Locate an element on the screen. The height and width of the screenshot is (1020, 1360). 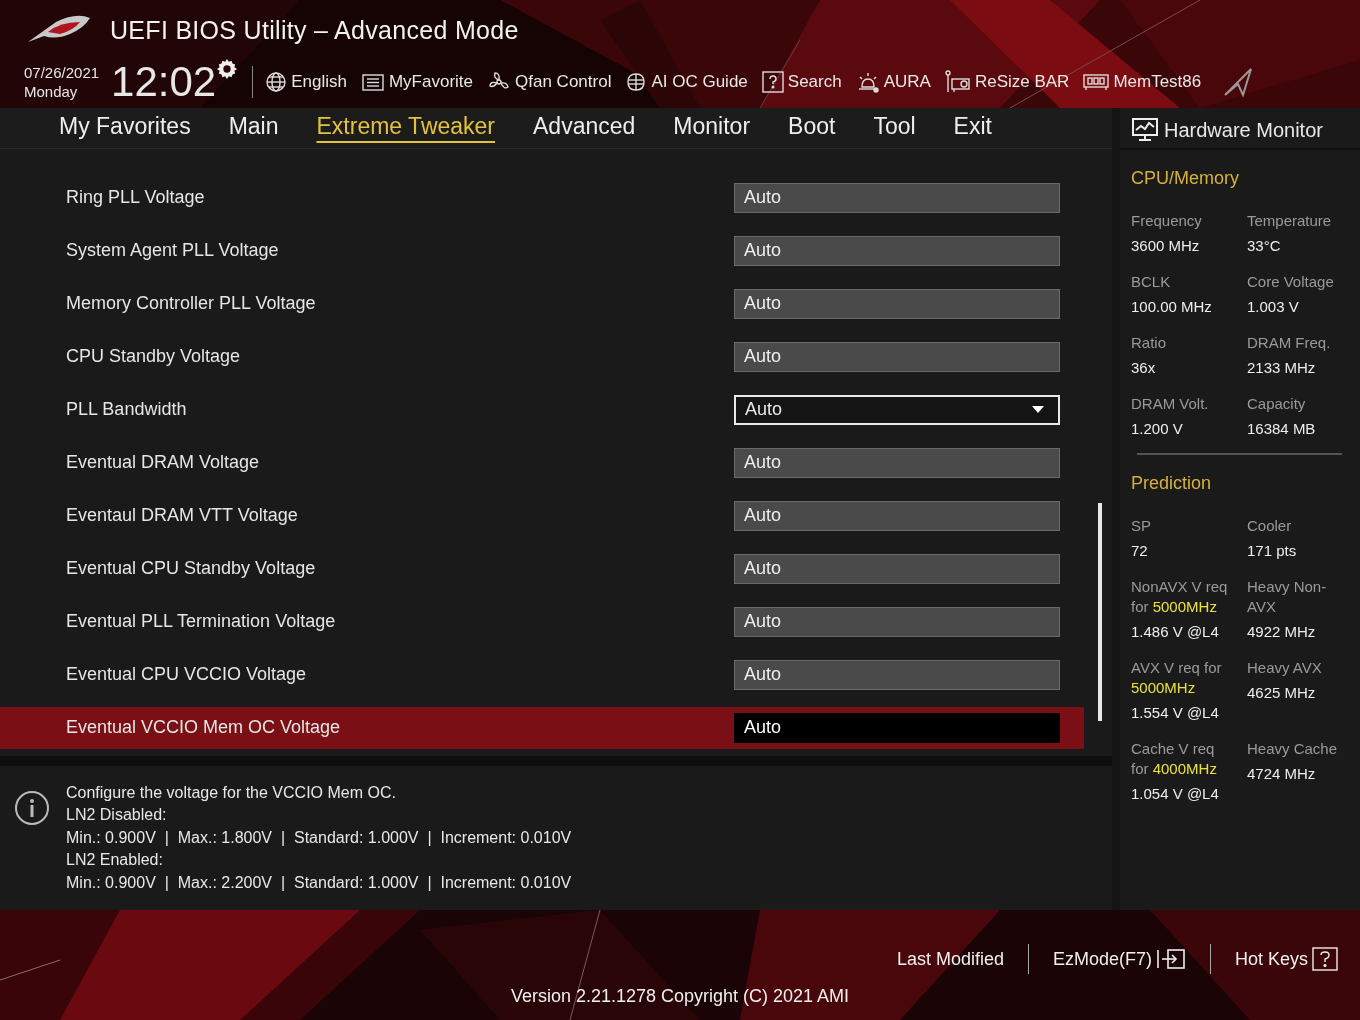
reading-label: NonAVX V req for 5000MHz is located at coordinates (1180, 597).